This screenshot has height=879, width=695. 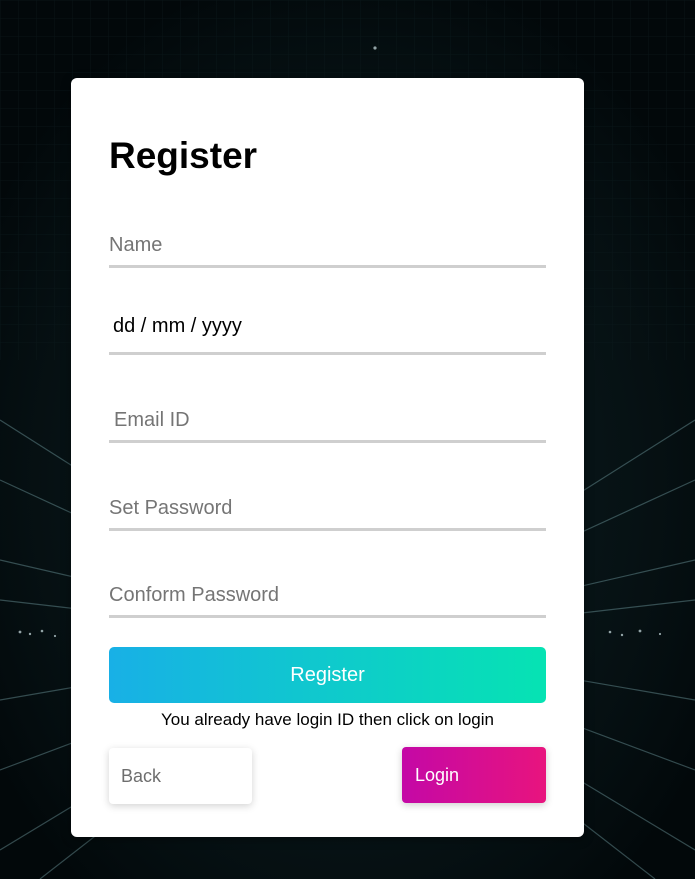 What do you see at coordinates (327, 675) in the screenshot?
I see `register-button: Register` at bounding box center [327, 675].